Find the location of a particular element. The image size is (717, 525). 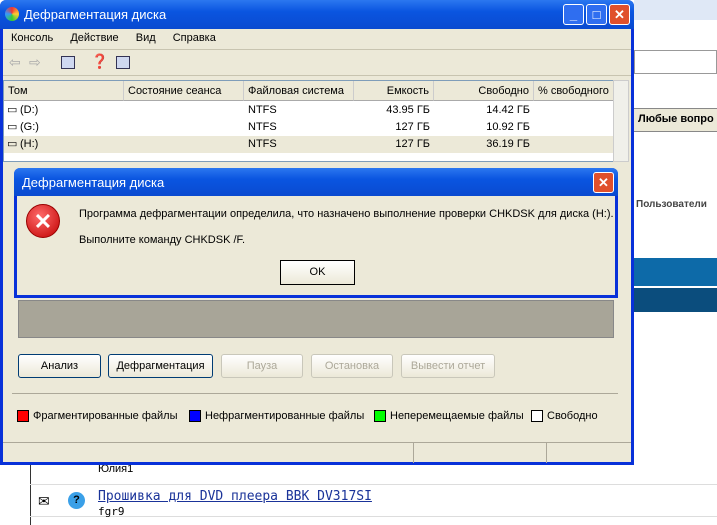

cell-name: (G:) is located at coordinates (29, 127).